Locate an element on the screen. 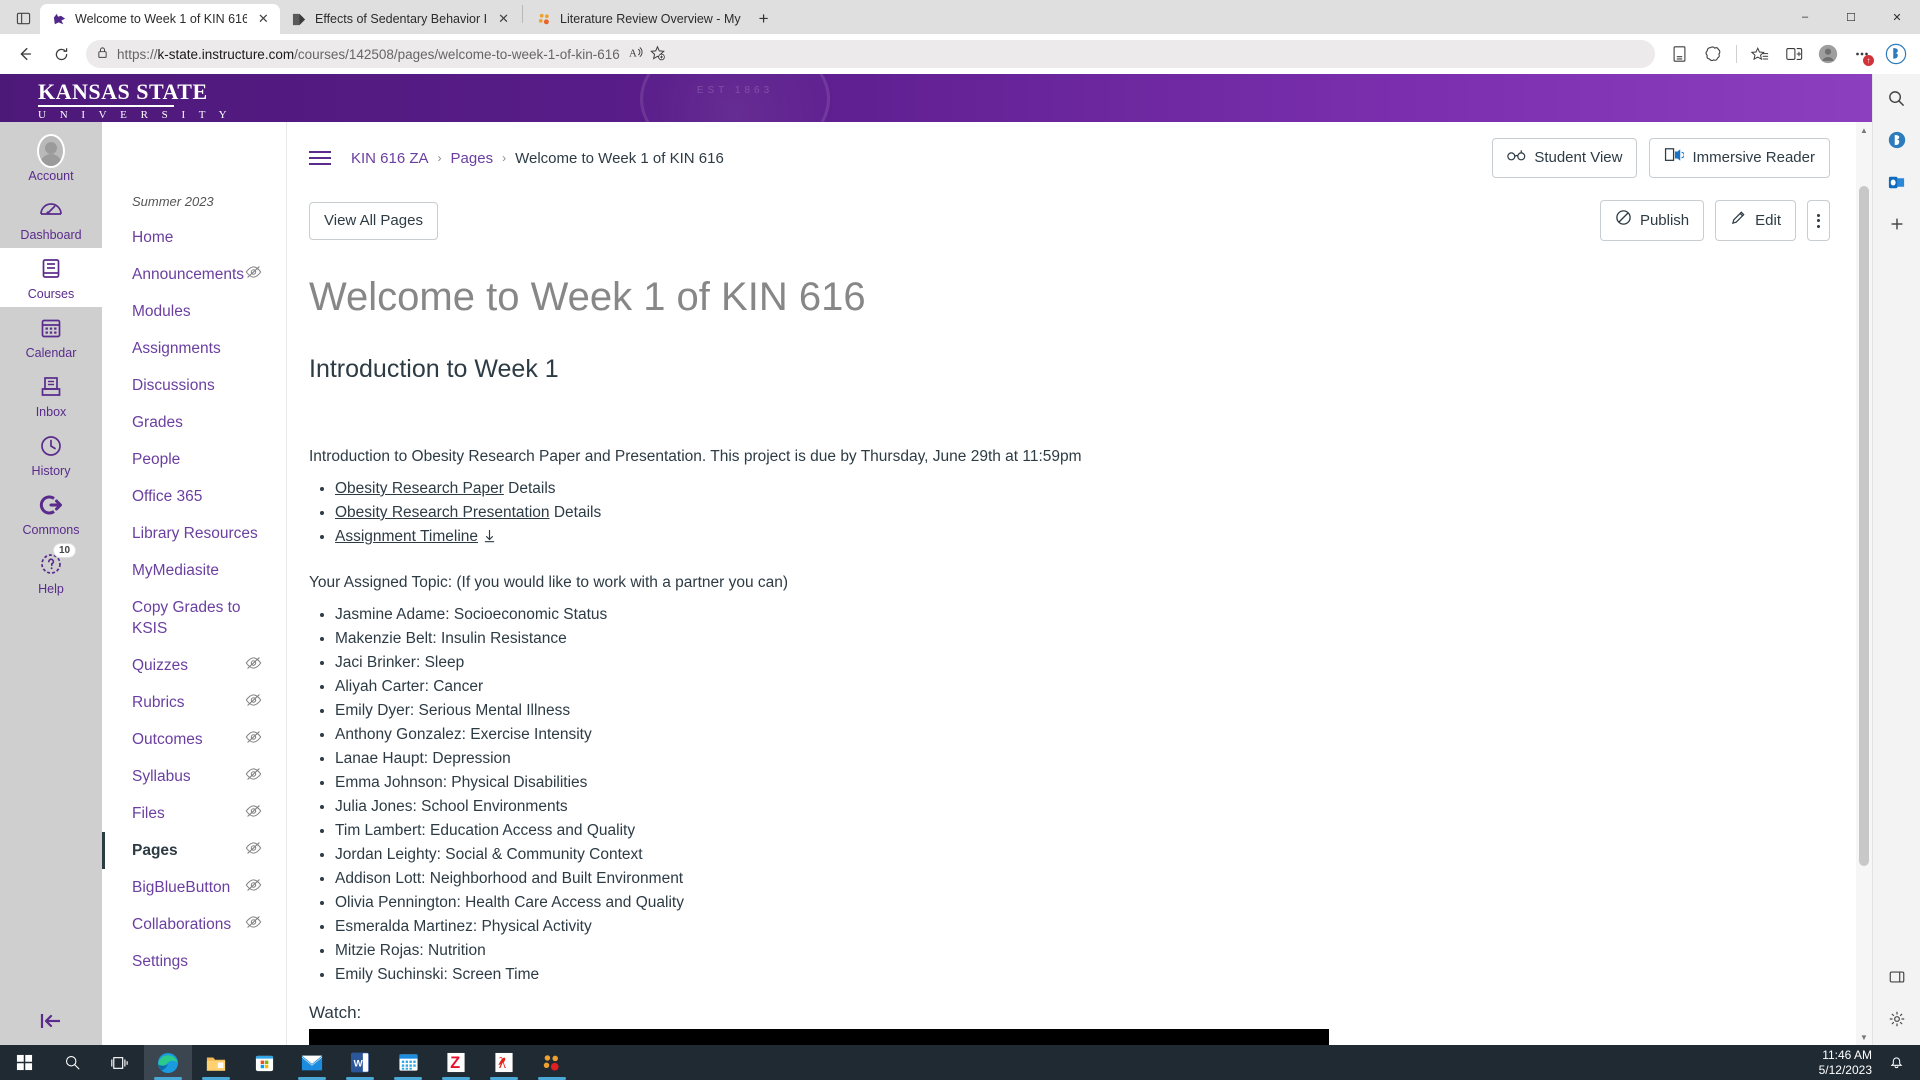 The height and width of the screenshot is (1080, 1920). new-tab-button: + is located at coordinates (764, 19).